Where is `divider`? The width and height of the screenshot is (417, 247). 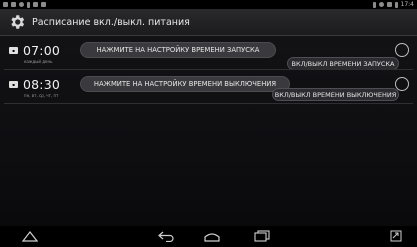
divider is located at coordinates (208, 103).